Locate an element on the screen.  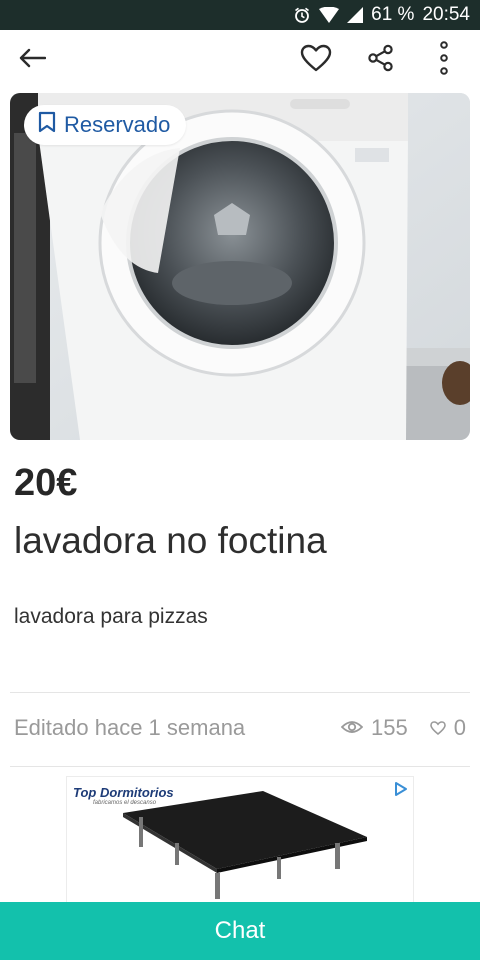
share-button is located at coordinates (381, 60).